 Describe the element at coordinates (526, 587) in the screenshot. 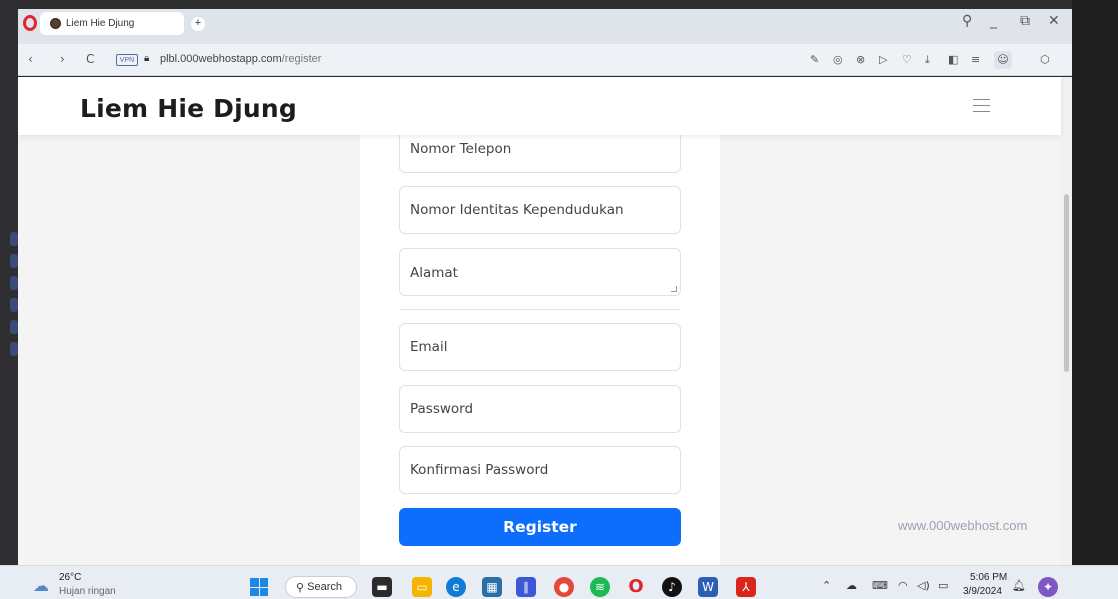

I see `app-icon: ∥` at that location.